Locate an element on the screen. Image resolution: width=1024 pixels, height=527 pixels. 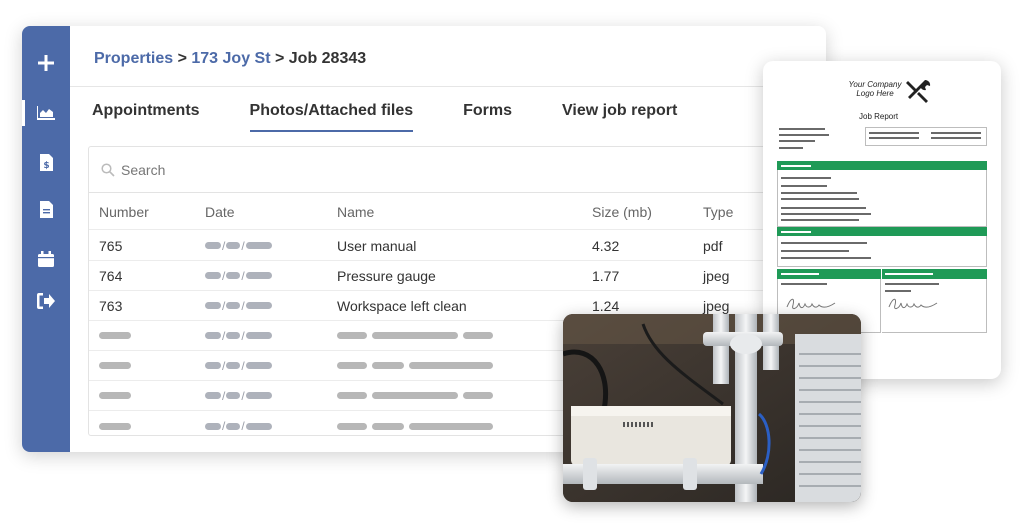
row-name: Workspace left clean is located at coordinates (402, 305).